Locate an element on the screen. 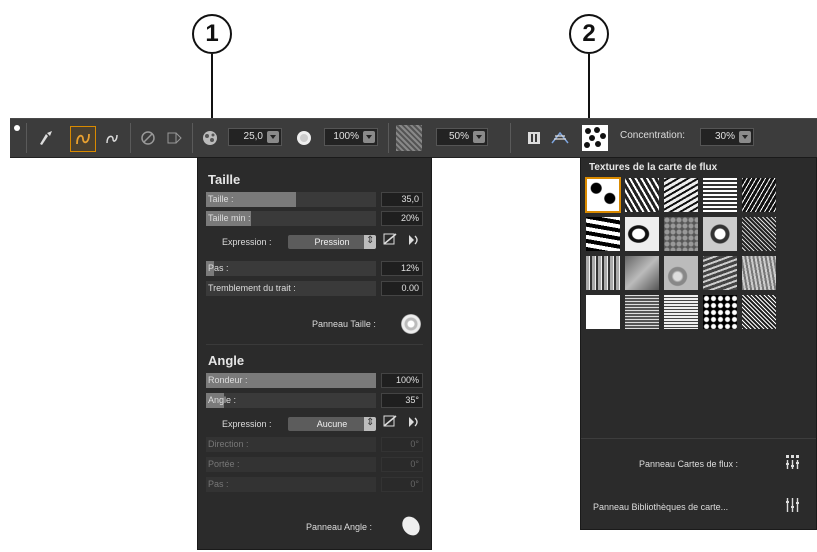 The height and width of the screenshot is (552, 817). roundness-label: Rondeur : is located at coordinates (228, 380).